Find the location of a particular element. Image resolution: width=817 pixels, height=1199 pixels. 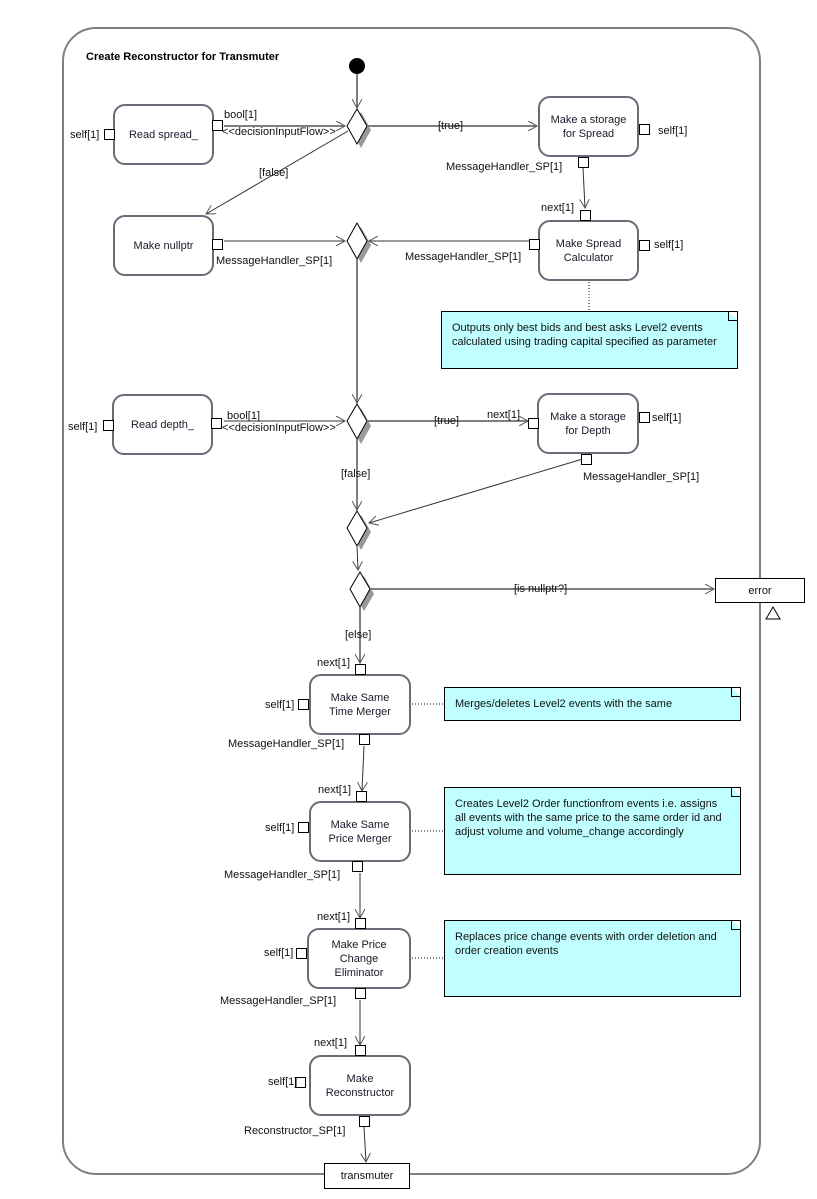

edge-time-merger-to-price-merger is located at coordinates (363, 768).